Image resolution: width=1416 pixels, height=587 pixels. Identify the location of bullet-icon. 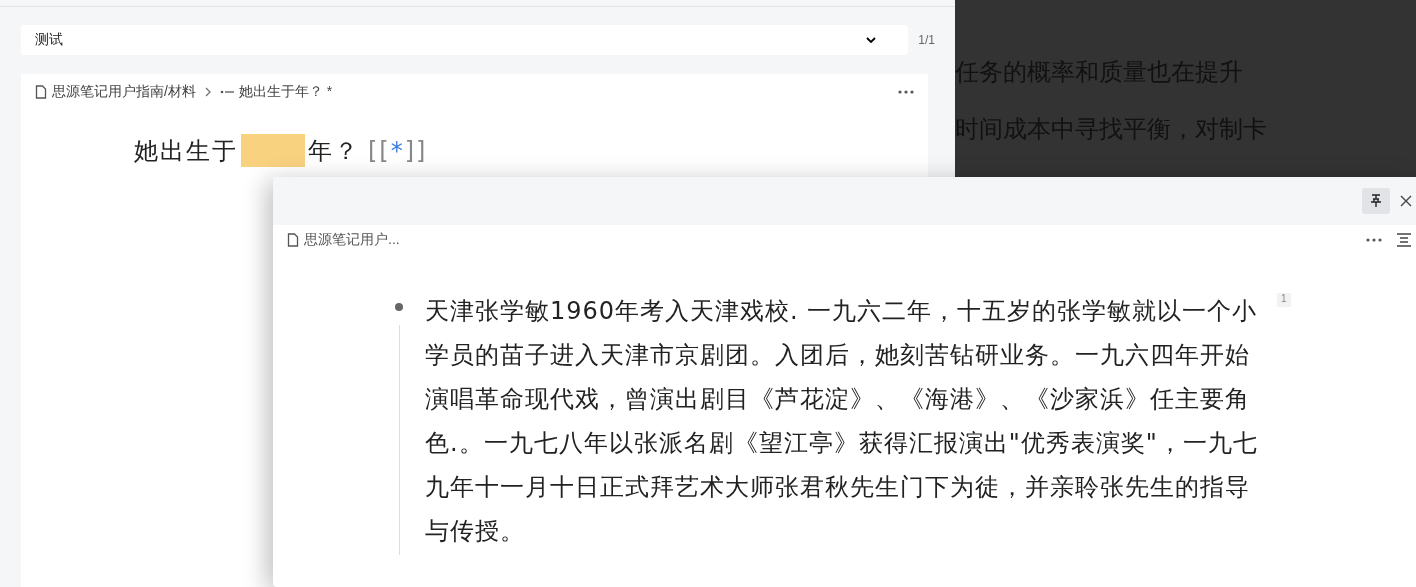
(399, 307).